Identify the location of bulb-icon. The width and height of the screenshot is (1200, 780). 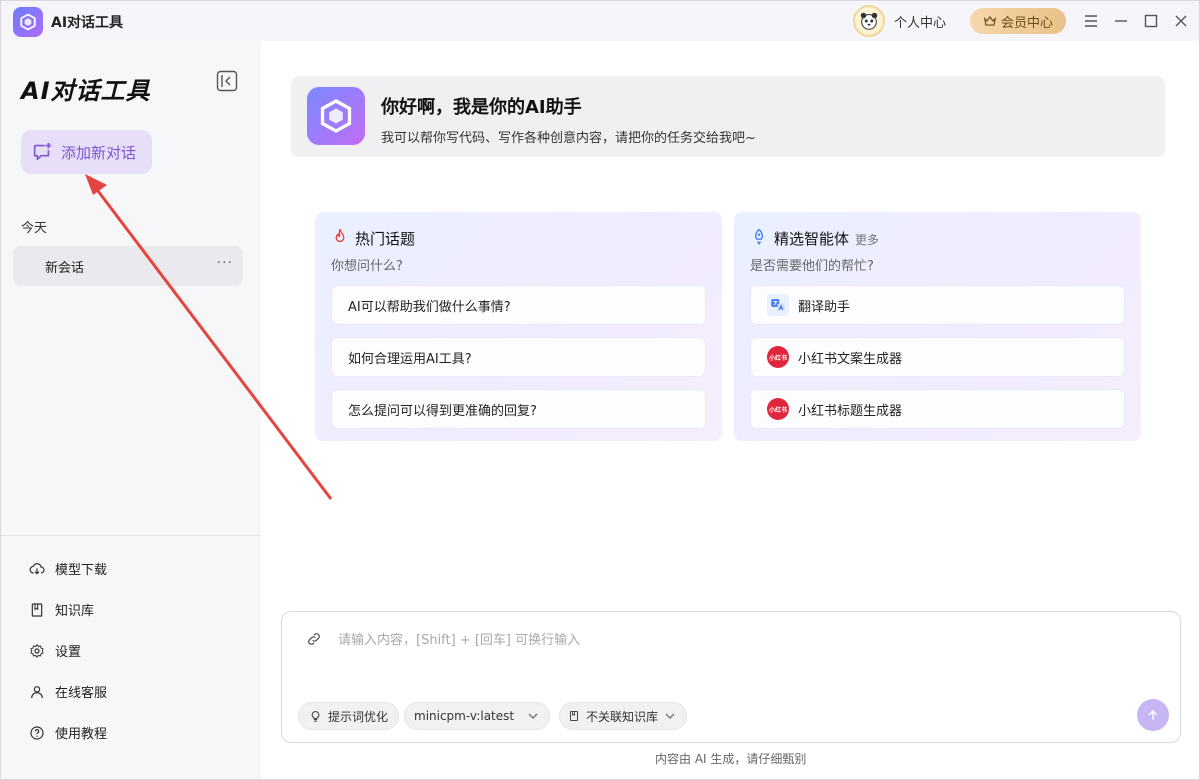
(315, 716).